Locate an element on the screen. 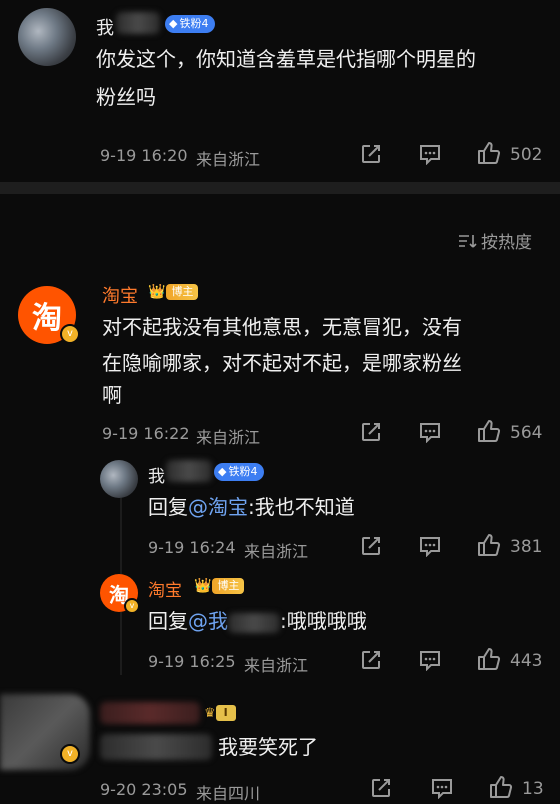 This screenshot has width=560, height=804. comment-location: 来自四川 is located at coordinates (228, 793).